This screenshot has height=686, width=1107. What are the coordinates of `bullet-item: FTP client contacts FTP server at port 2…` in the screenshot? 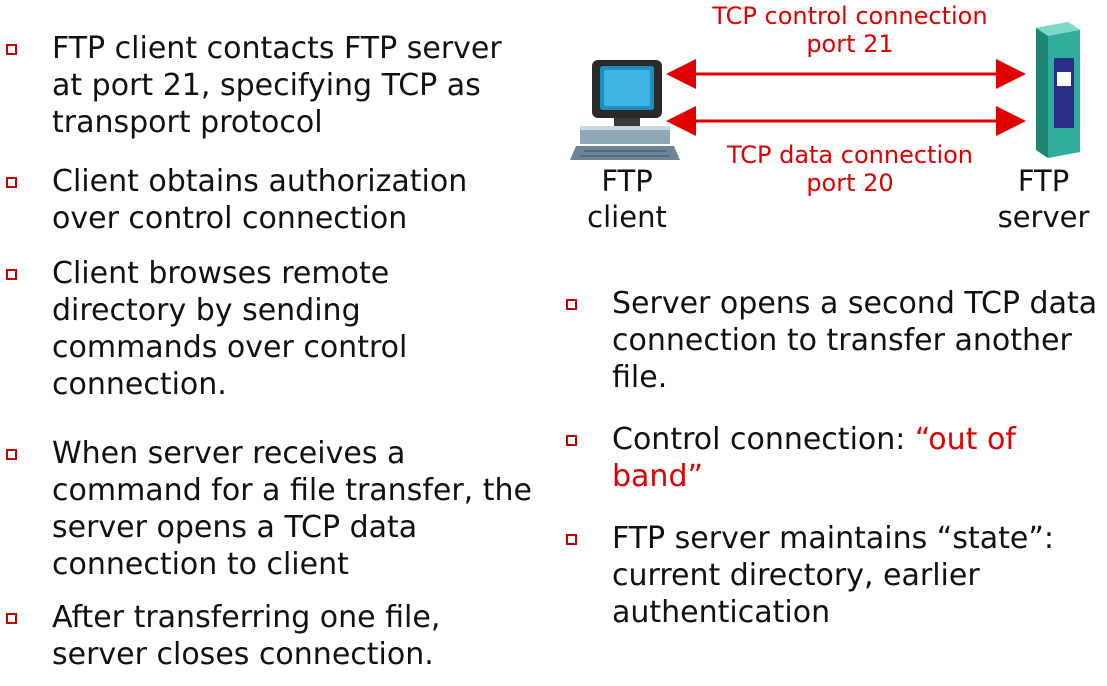 It's located at (270, 85).